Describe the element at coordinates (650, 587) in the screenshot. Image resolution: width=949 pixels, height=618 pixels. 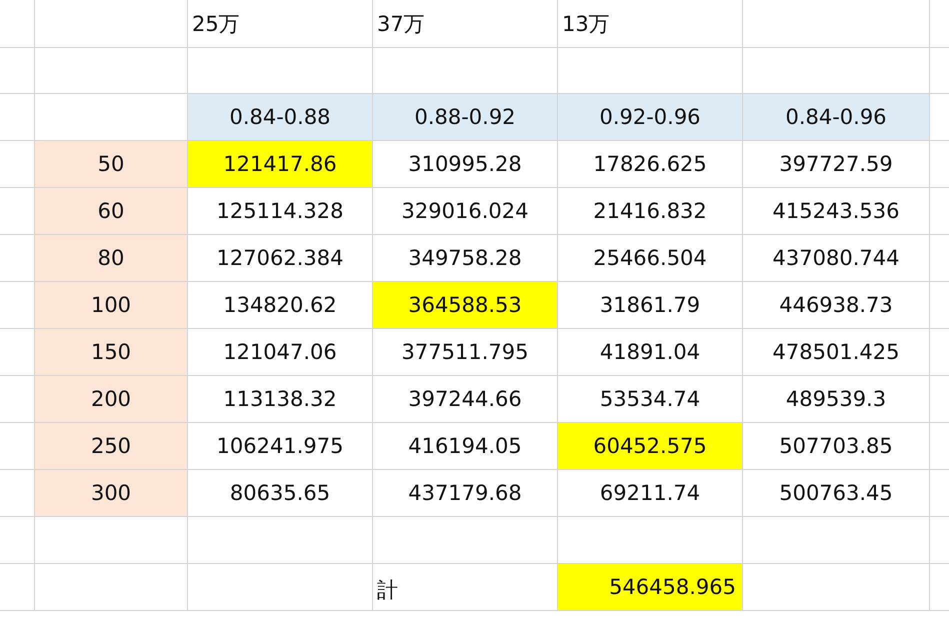
I see `total-cell: 546458.965` at that location.